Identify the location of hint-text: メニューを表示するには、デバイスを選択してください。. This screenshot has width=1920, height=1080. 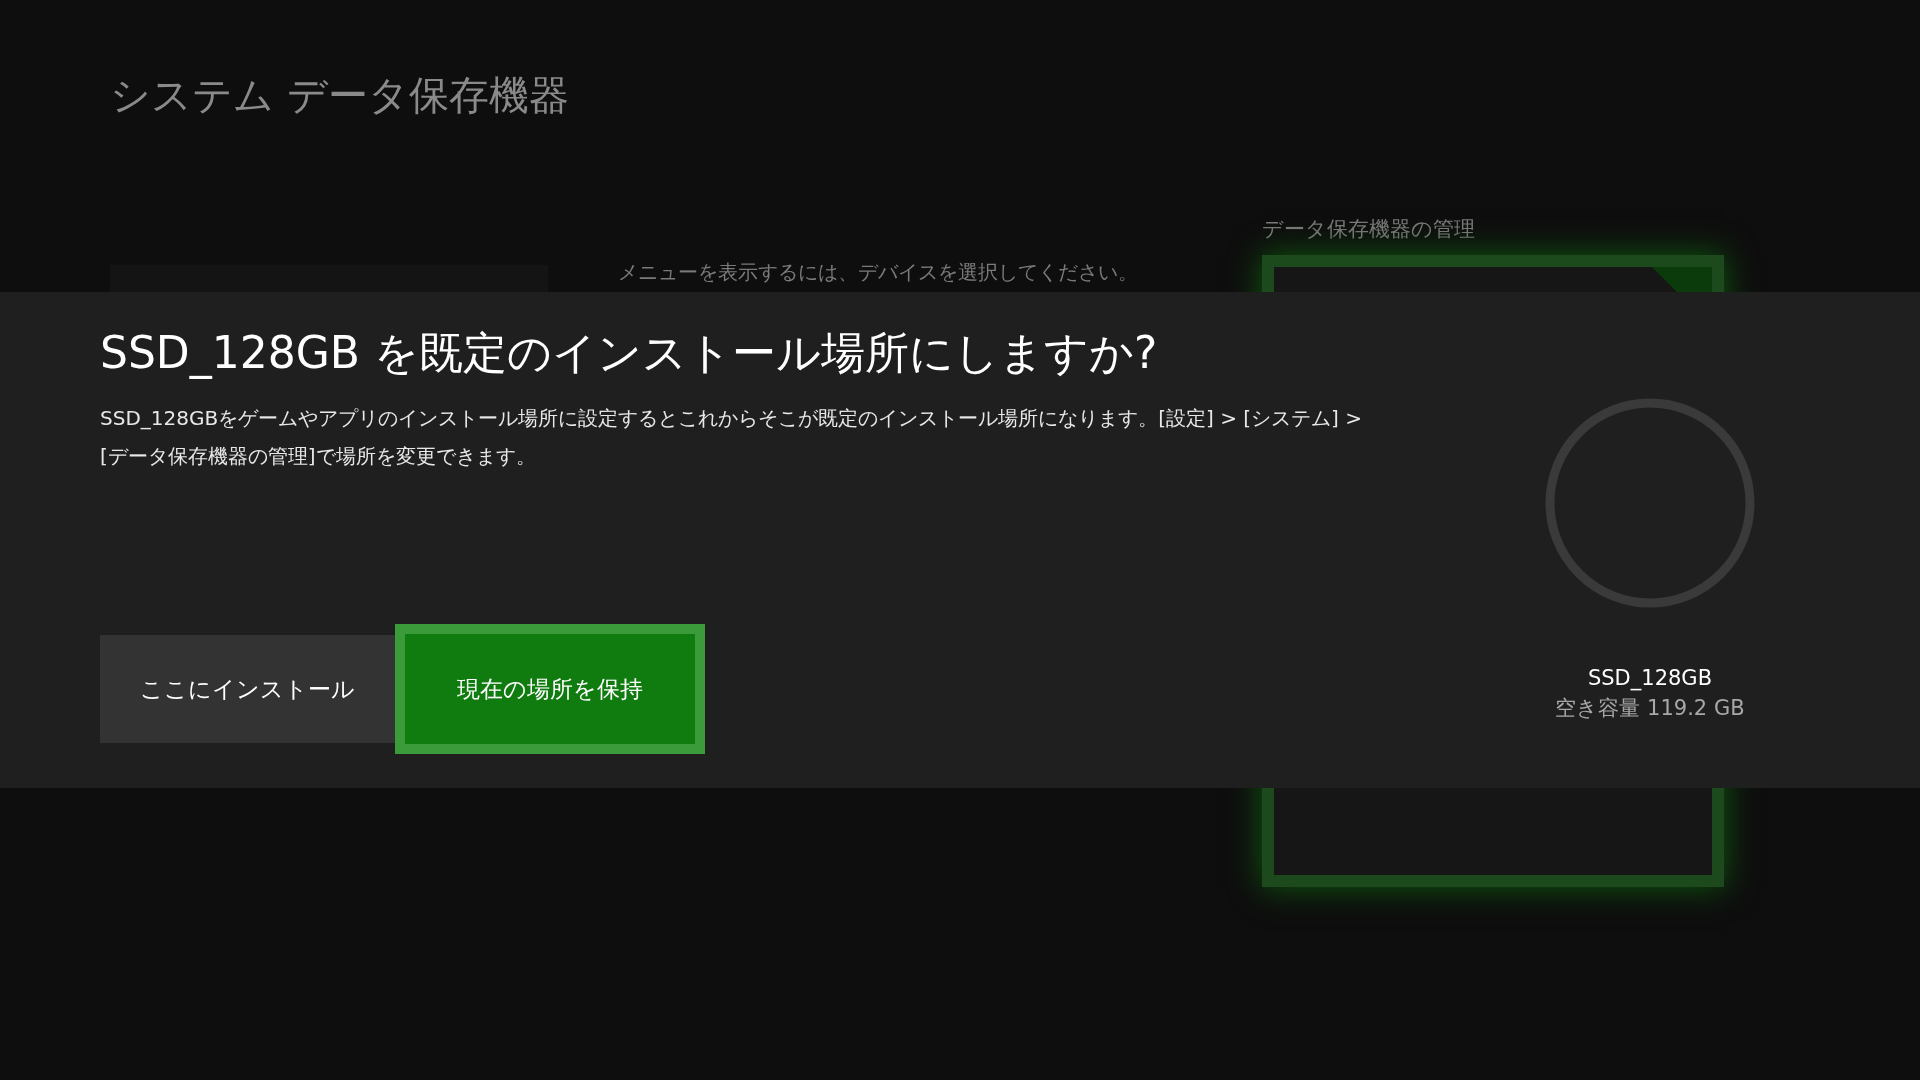
(878, 272).